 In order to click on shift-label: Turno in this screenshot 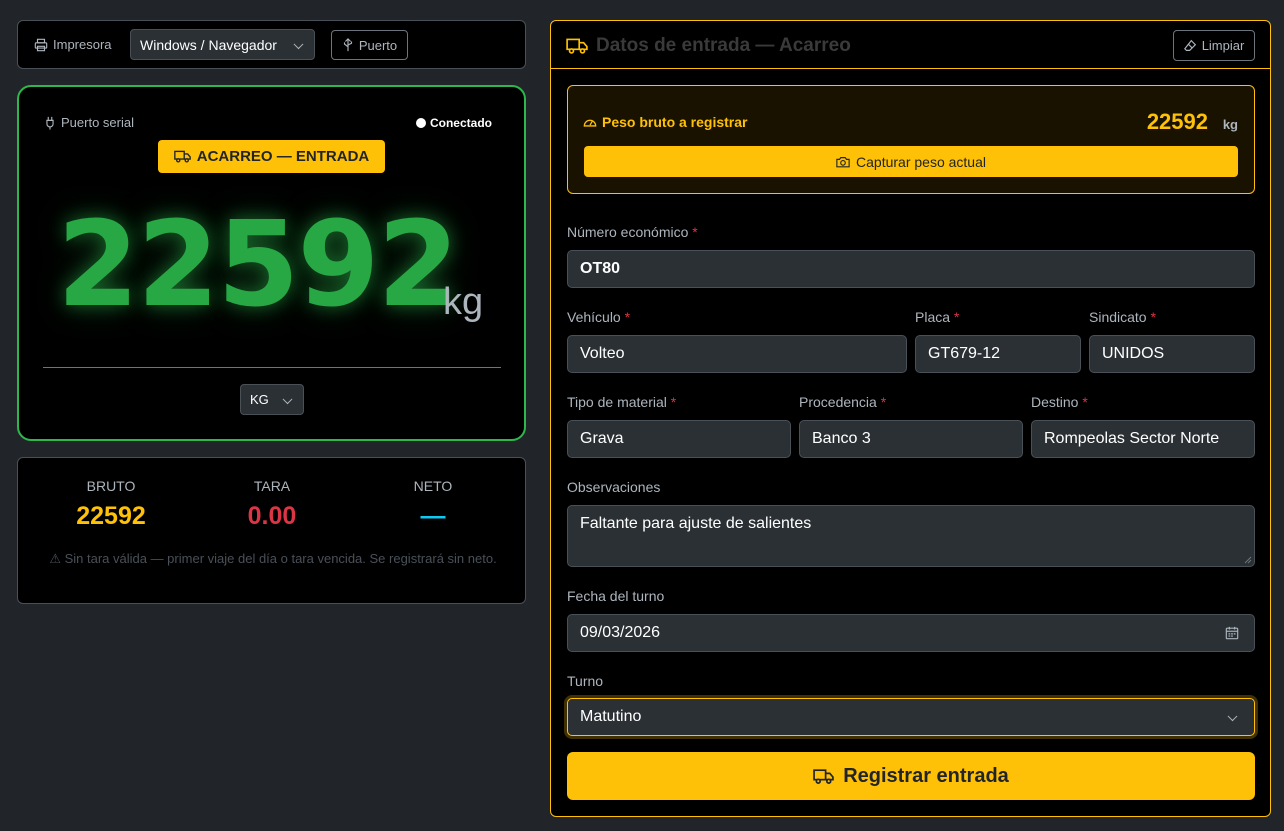, I will do `click(585, 681)`.